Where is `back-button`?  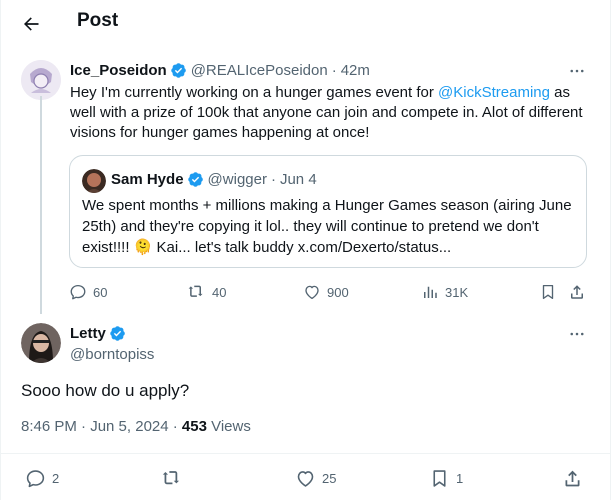
back-button is located at coordinates (31, 24).